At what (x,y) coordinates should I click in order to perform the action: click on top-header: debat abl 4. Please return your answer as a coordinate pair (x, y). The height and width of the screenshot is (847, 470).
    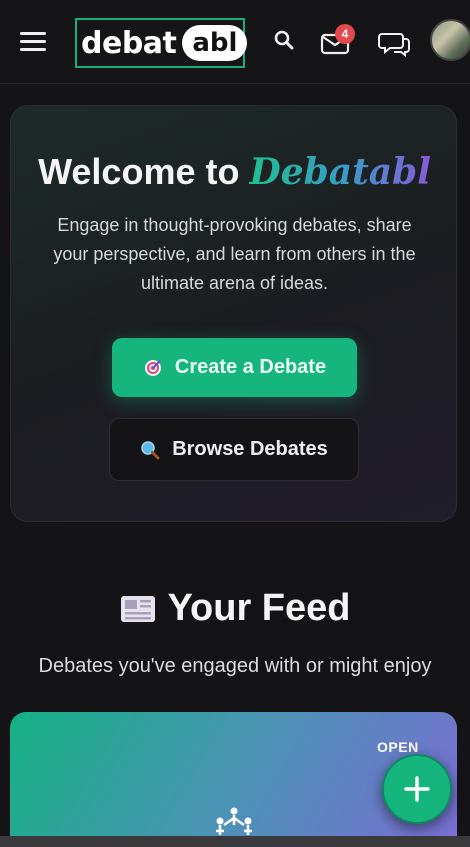
    Looking at the image, I should click on (235, 42).